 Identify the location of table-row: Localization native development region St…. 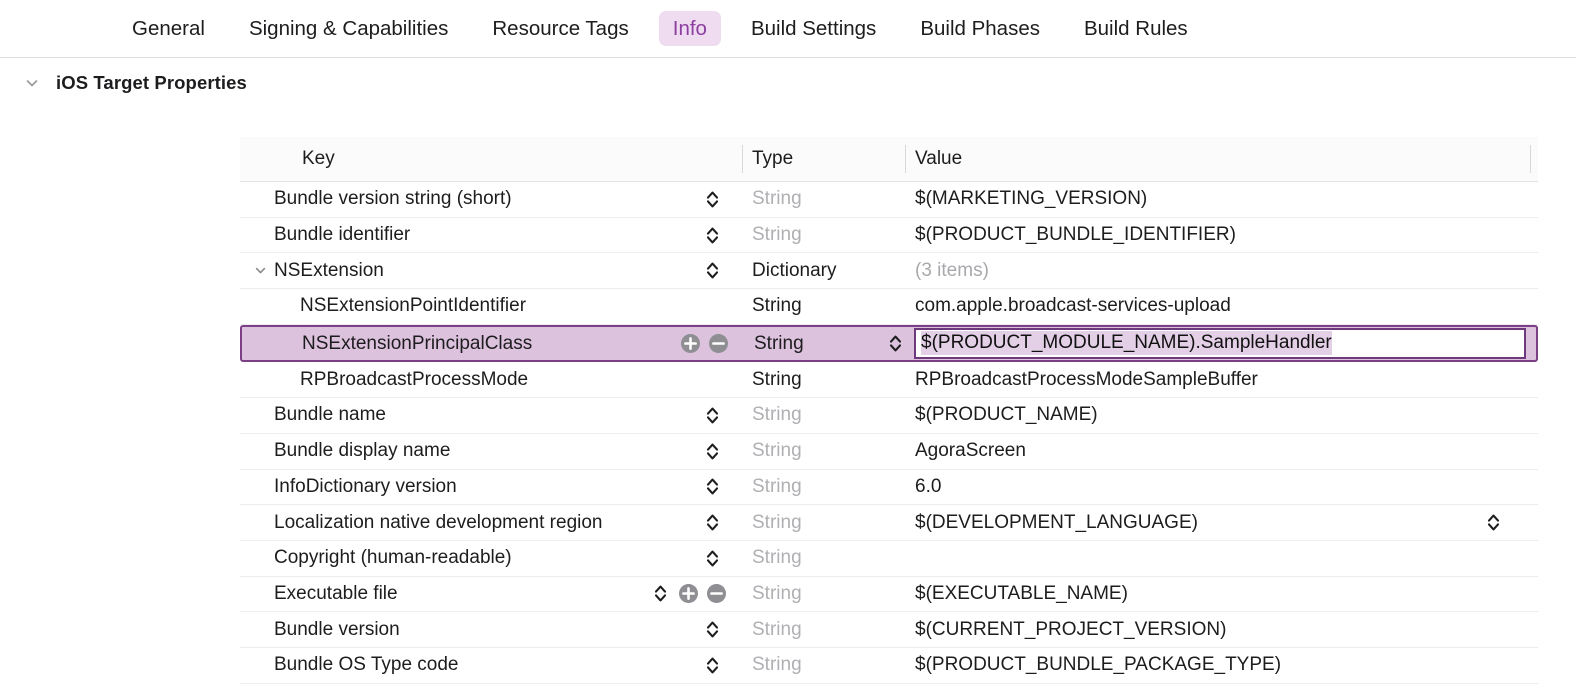
(889, 523).